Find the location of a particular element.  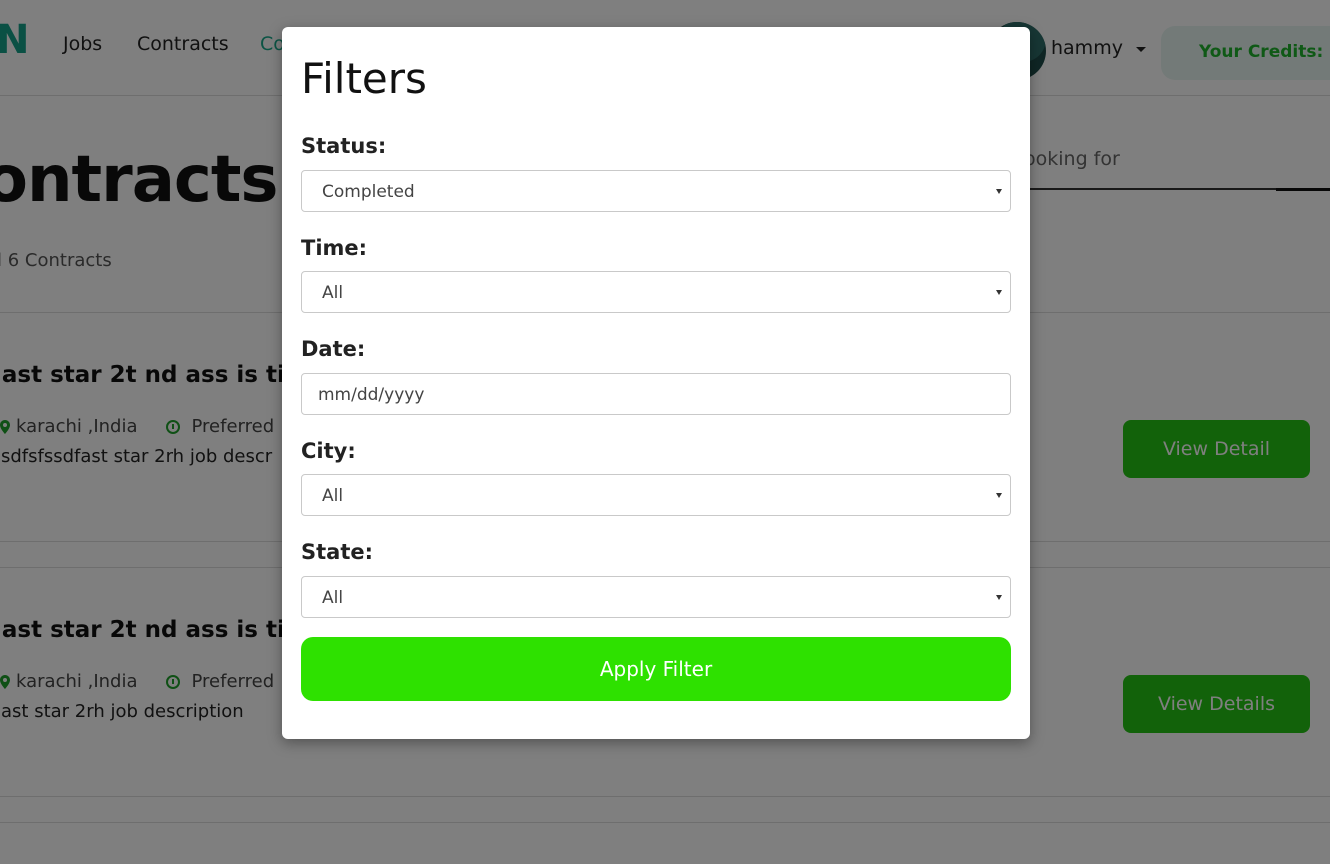

date-input: mm/dd/yyyy is located at coordinates (656, 394).